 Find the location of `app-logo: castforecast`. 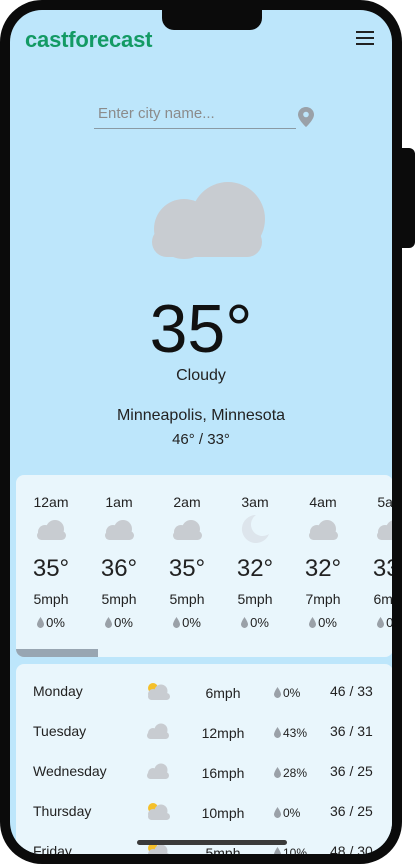

app-logo: castforecast is located at coordinates (88, 40).